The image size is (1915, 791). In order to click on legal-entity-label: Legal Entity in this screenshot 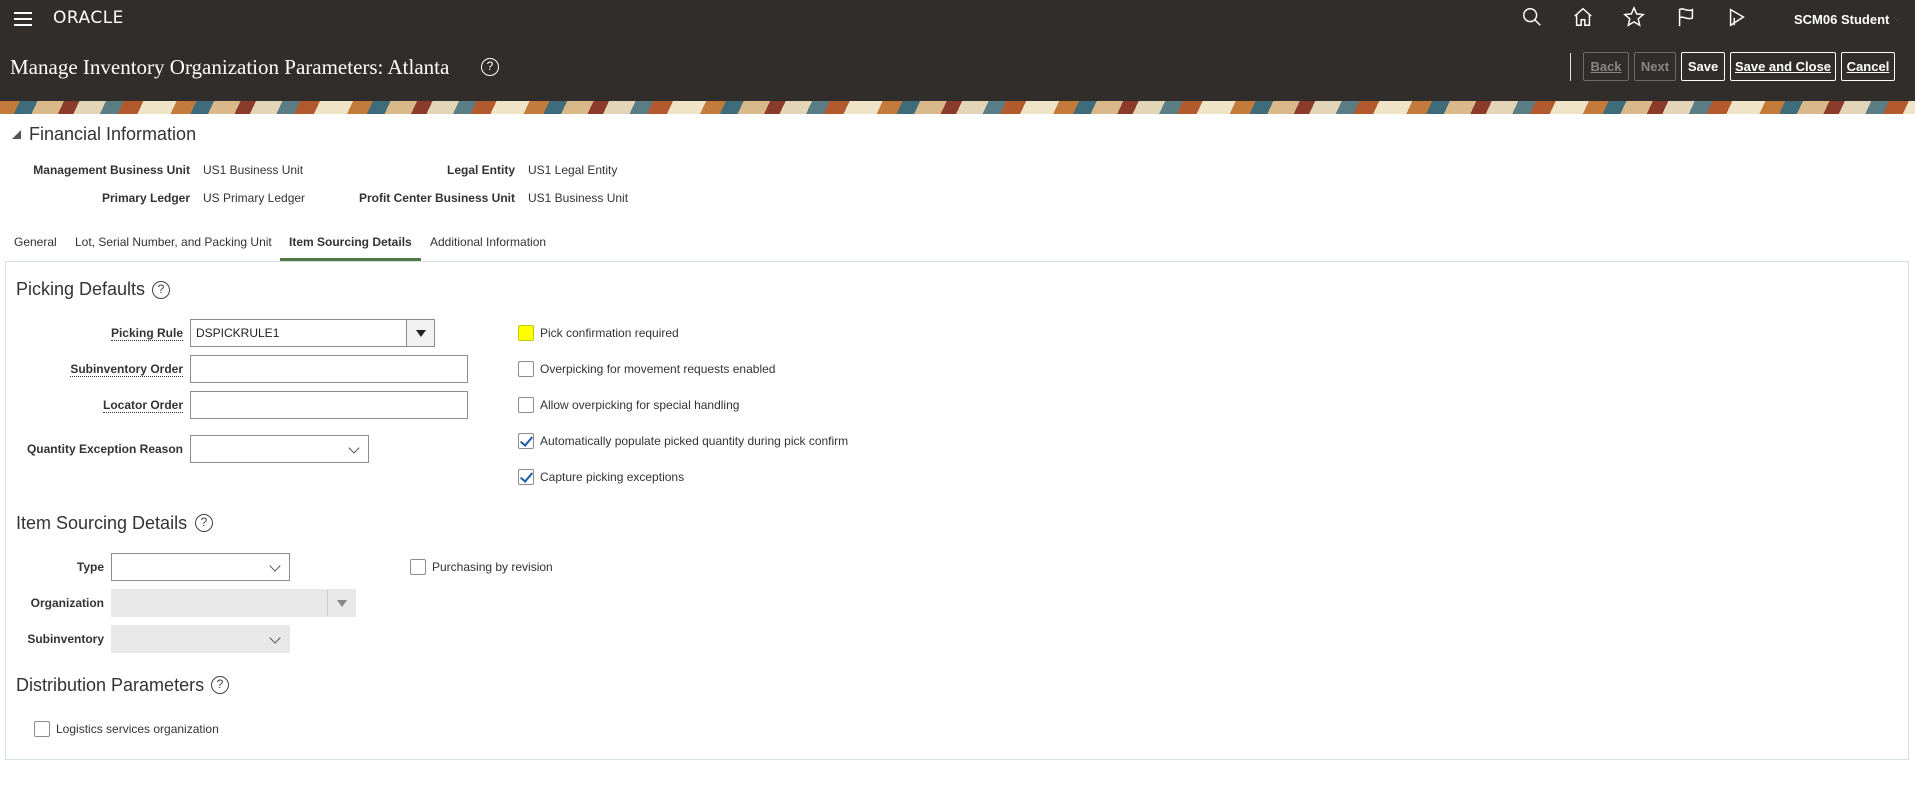, I will do `click(480, 170)`.